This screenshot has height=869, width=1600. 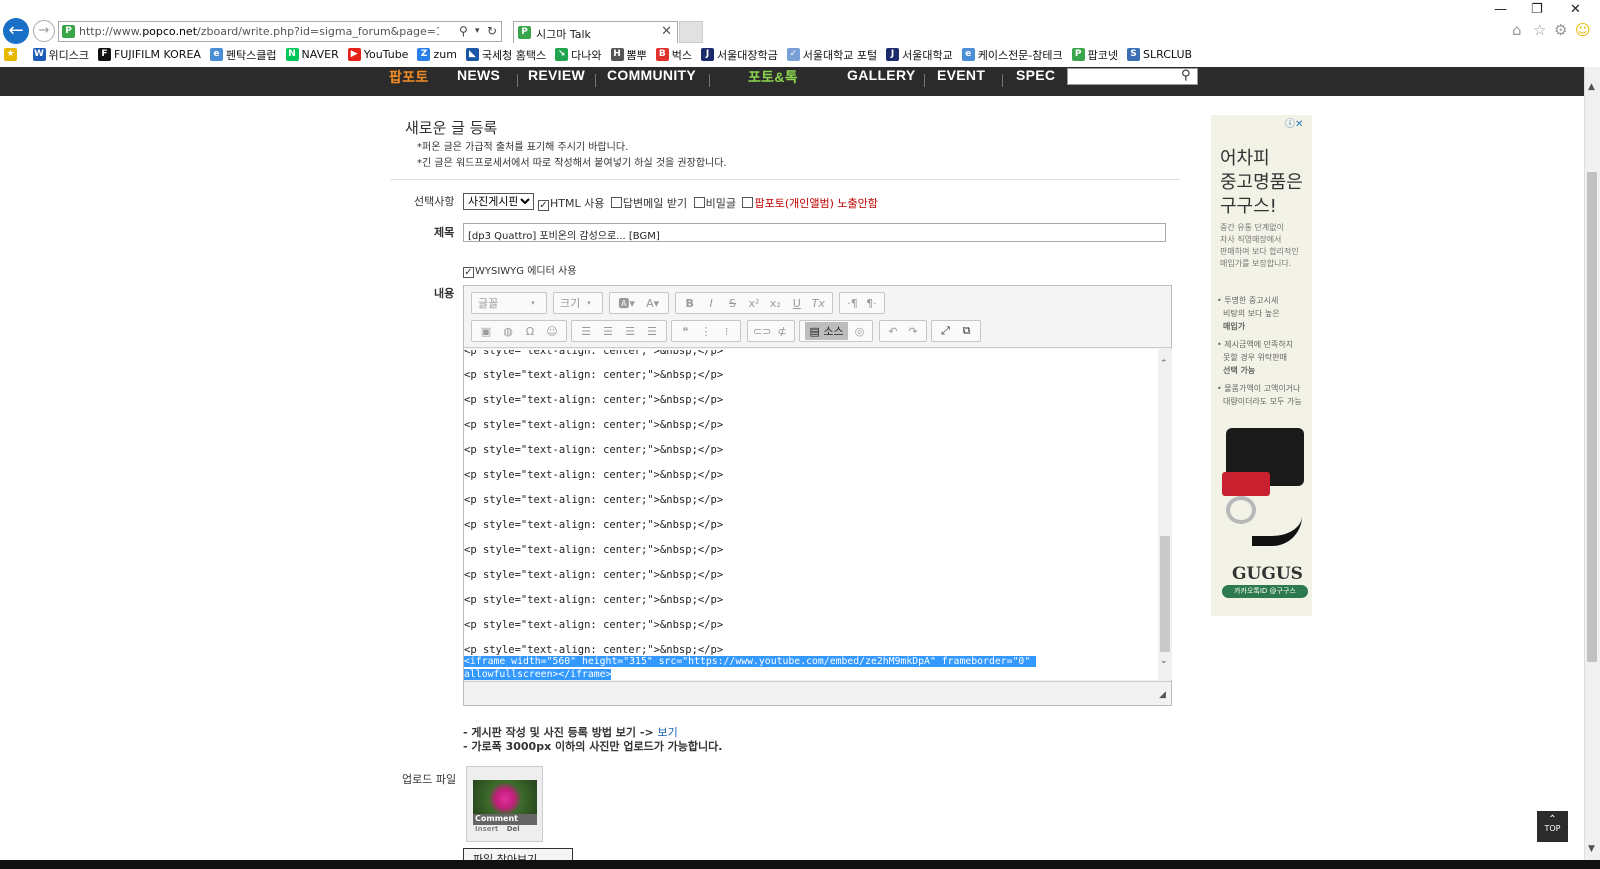 What do you see at coordinates (739, 55) in the screenshot?
I see `favorite-item: J 서울대장학금` at bounding box center [739, 55].